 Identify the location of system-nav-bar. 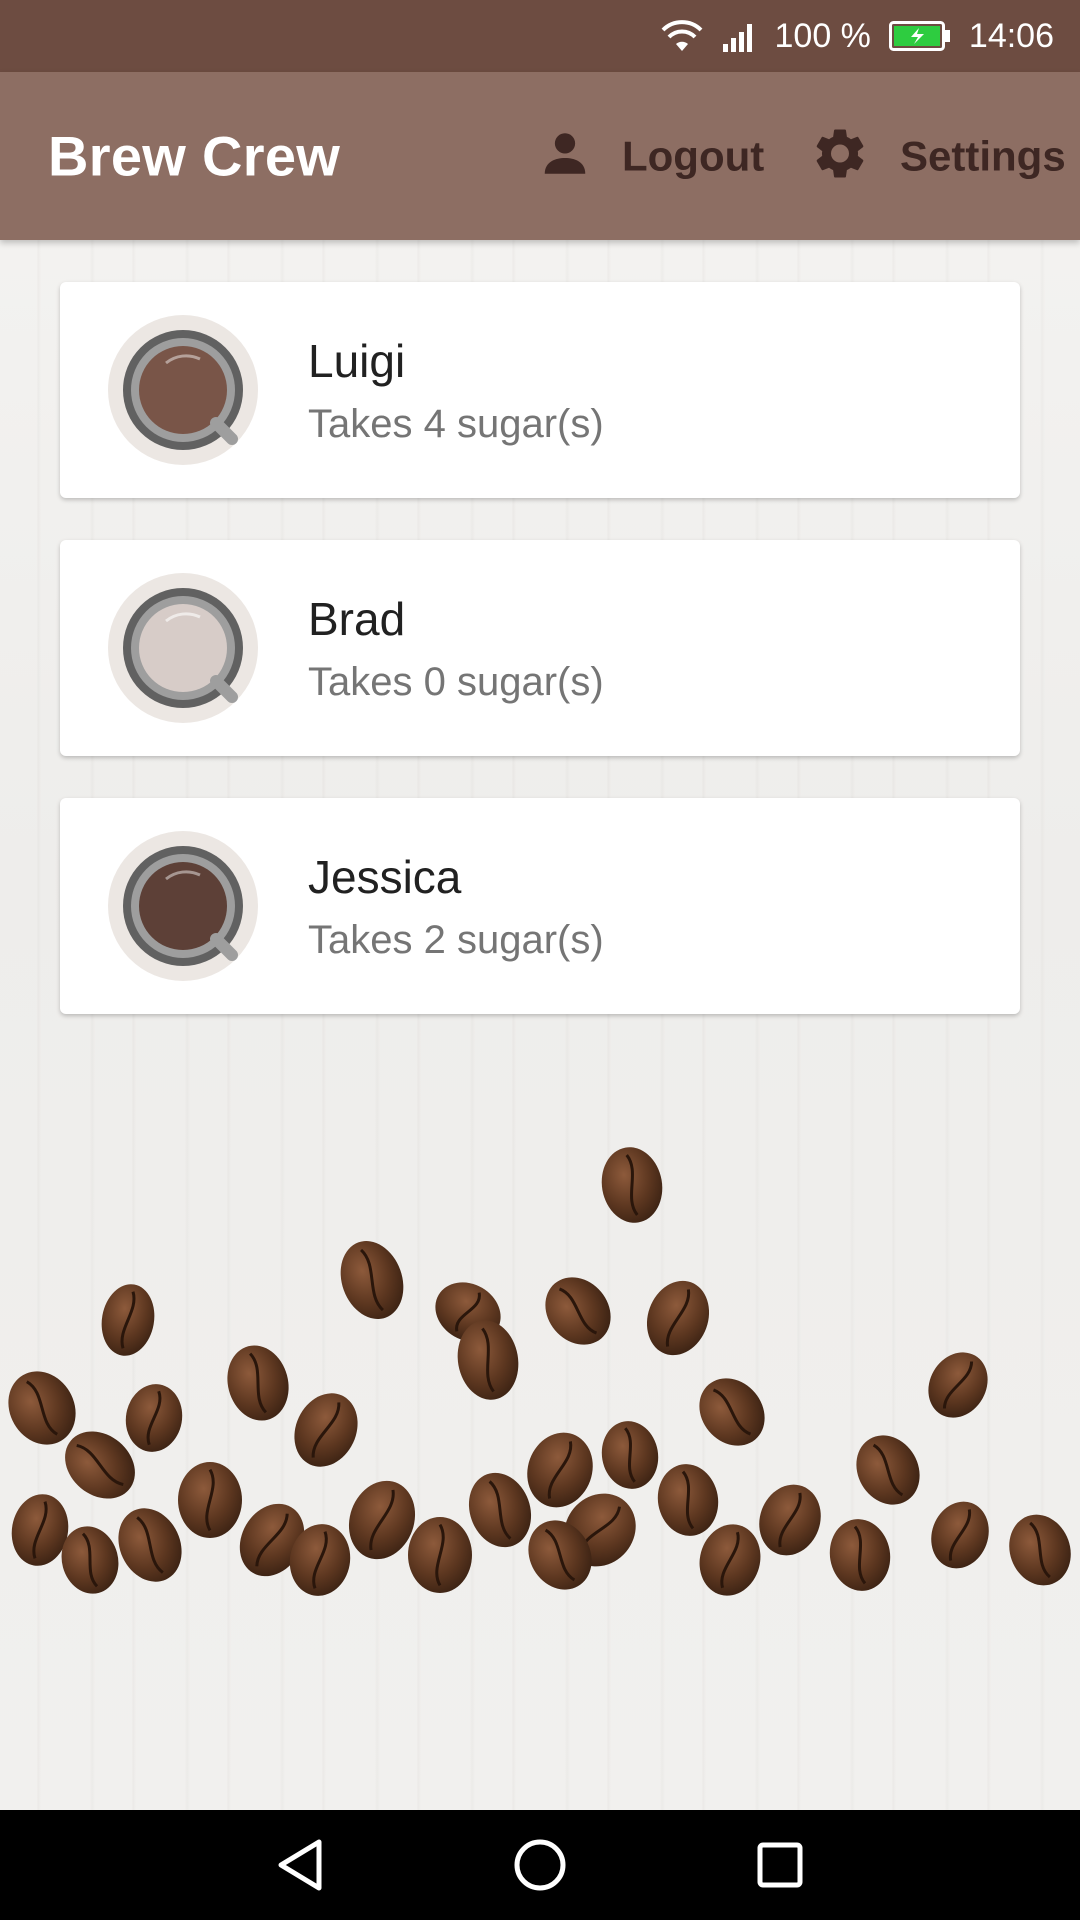
(540, 1865).